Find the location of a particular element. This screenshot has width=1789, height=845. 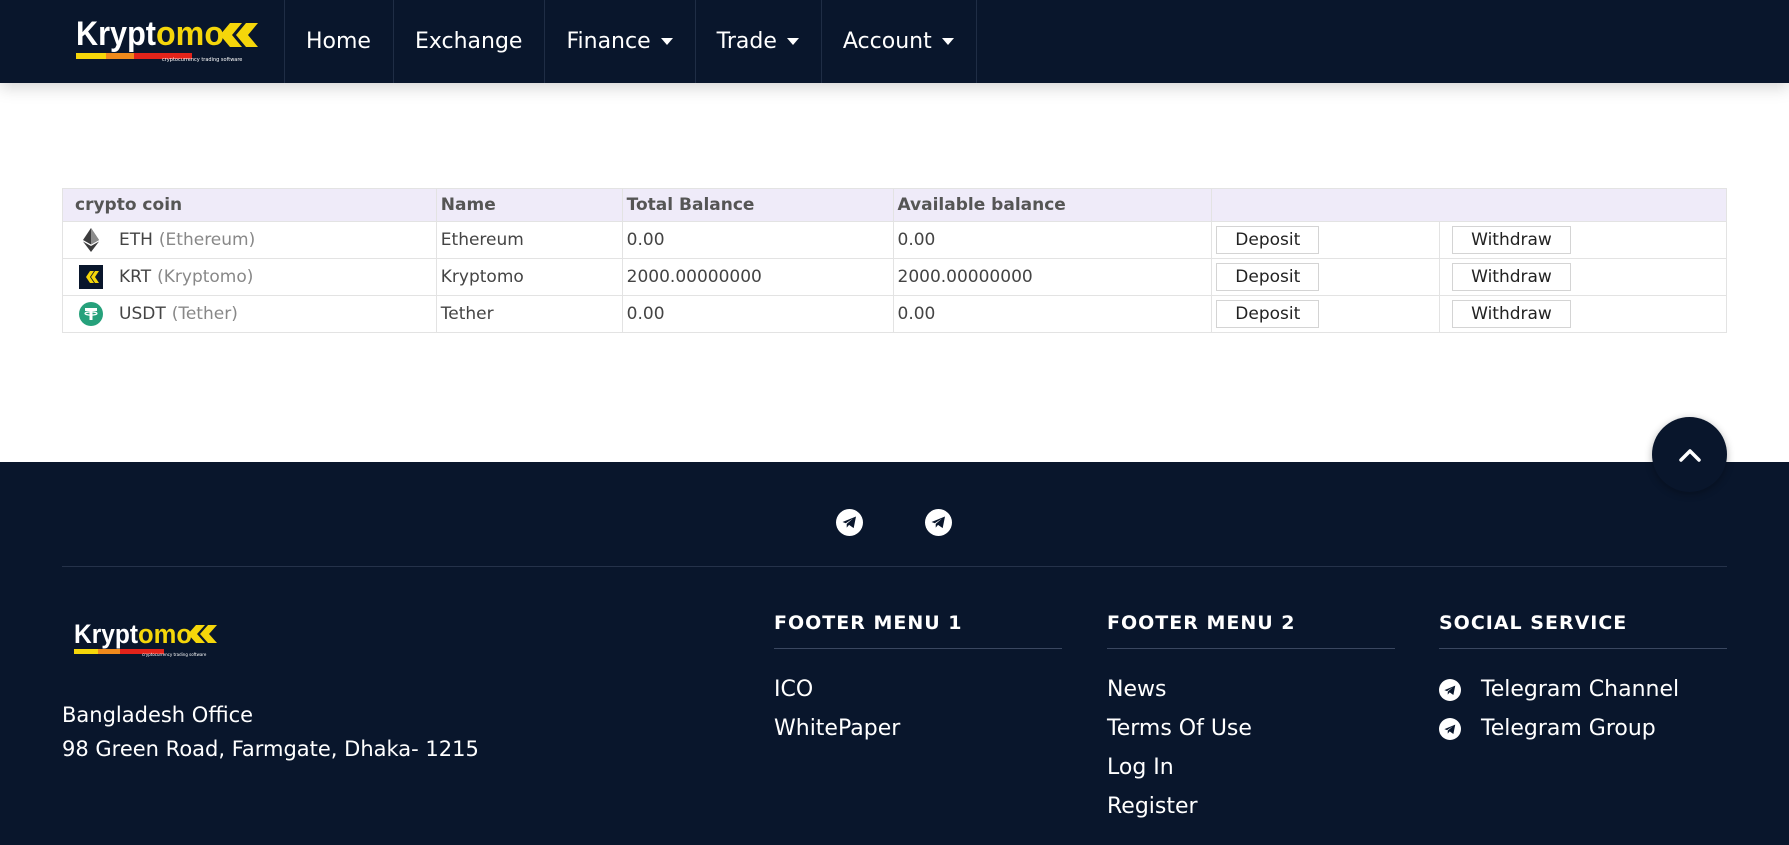

telegram-group-link: Telegram Group is located at coordinates (1583, 737).